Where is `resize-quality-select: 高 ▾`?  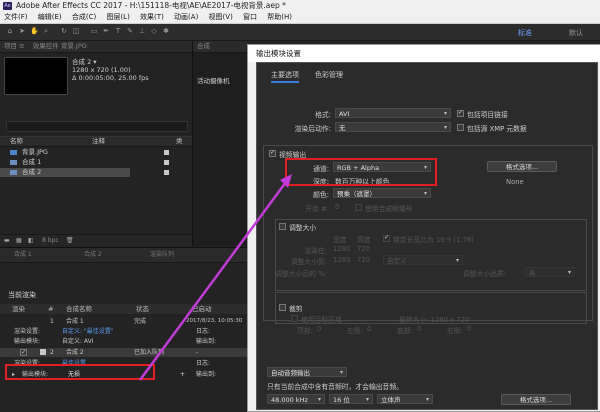 resize-quality-select: 高 ▾ is located at coordinates (550, 272).